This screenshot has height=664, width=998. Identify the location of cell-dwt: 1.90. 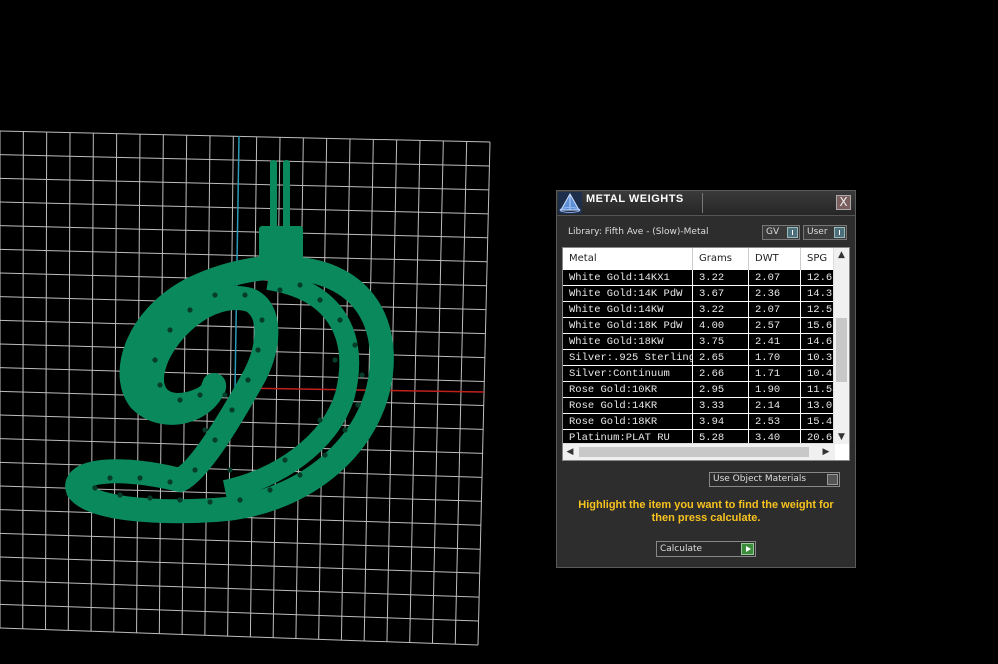
(775, 390).